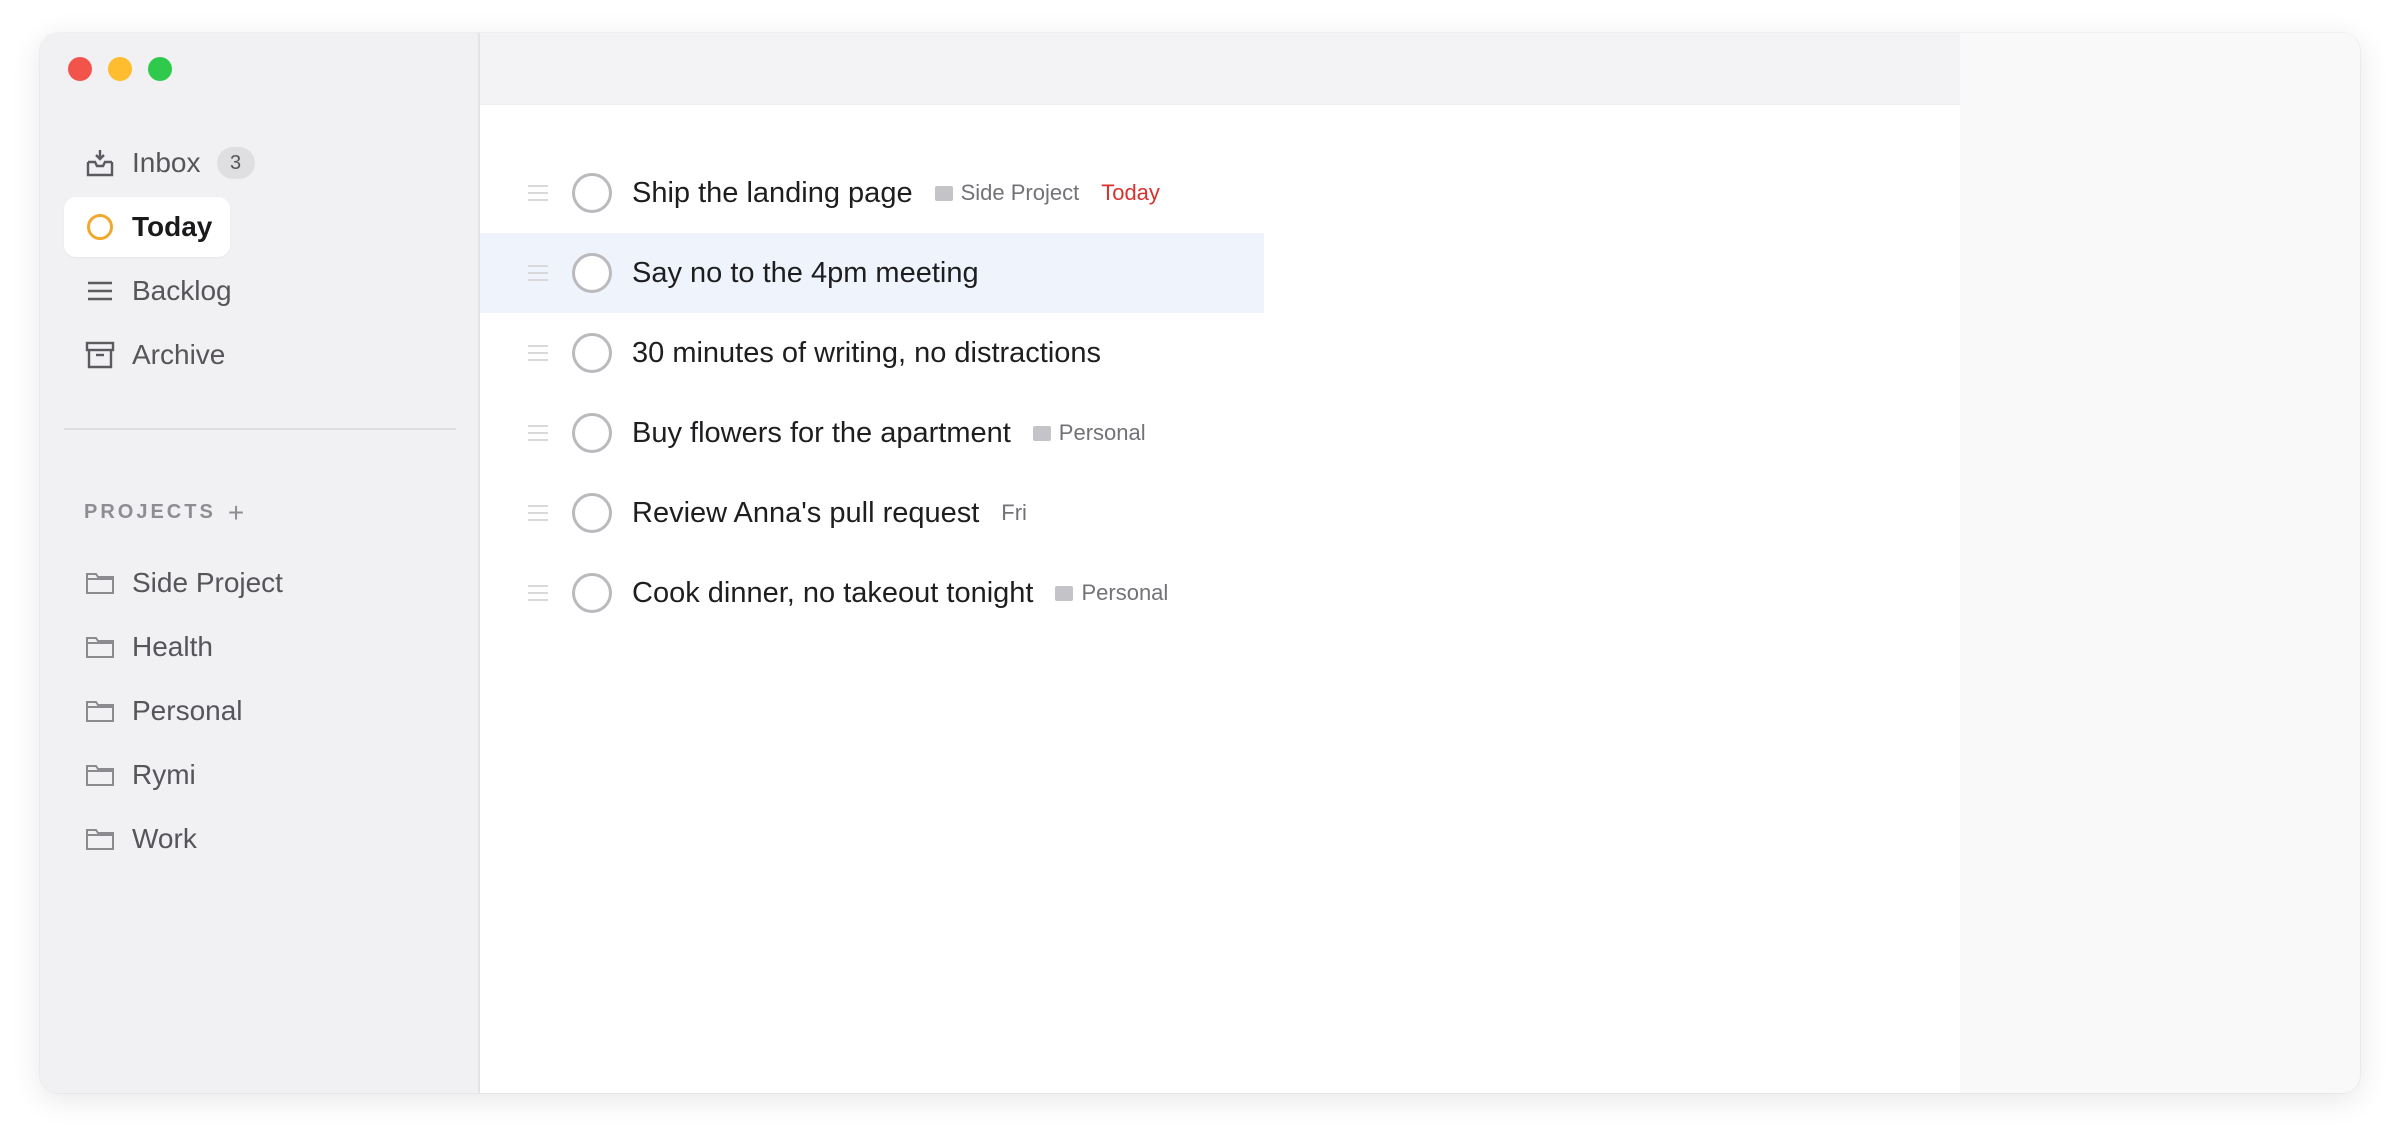  I want to click on task-title: Cook dinner, no takeout tonight, so click(832, 593).